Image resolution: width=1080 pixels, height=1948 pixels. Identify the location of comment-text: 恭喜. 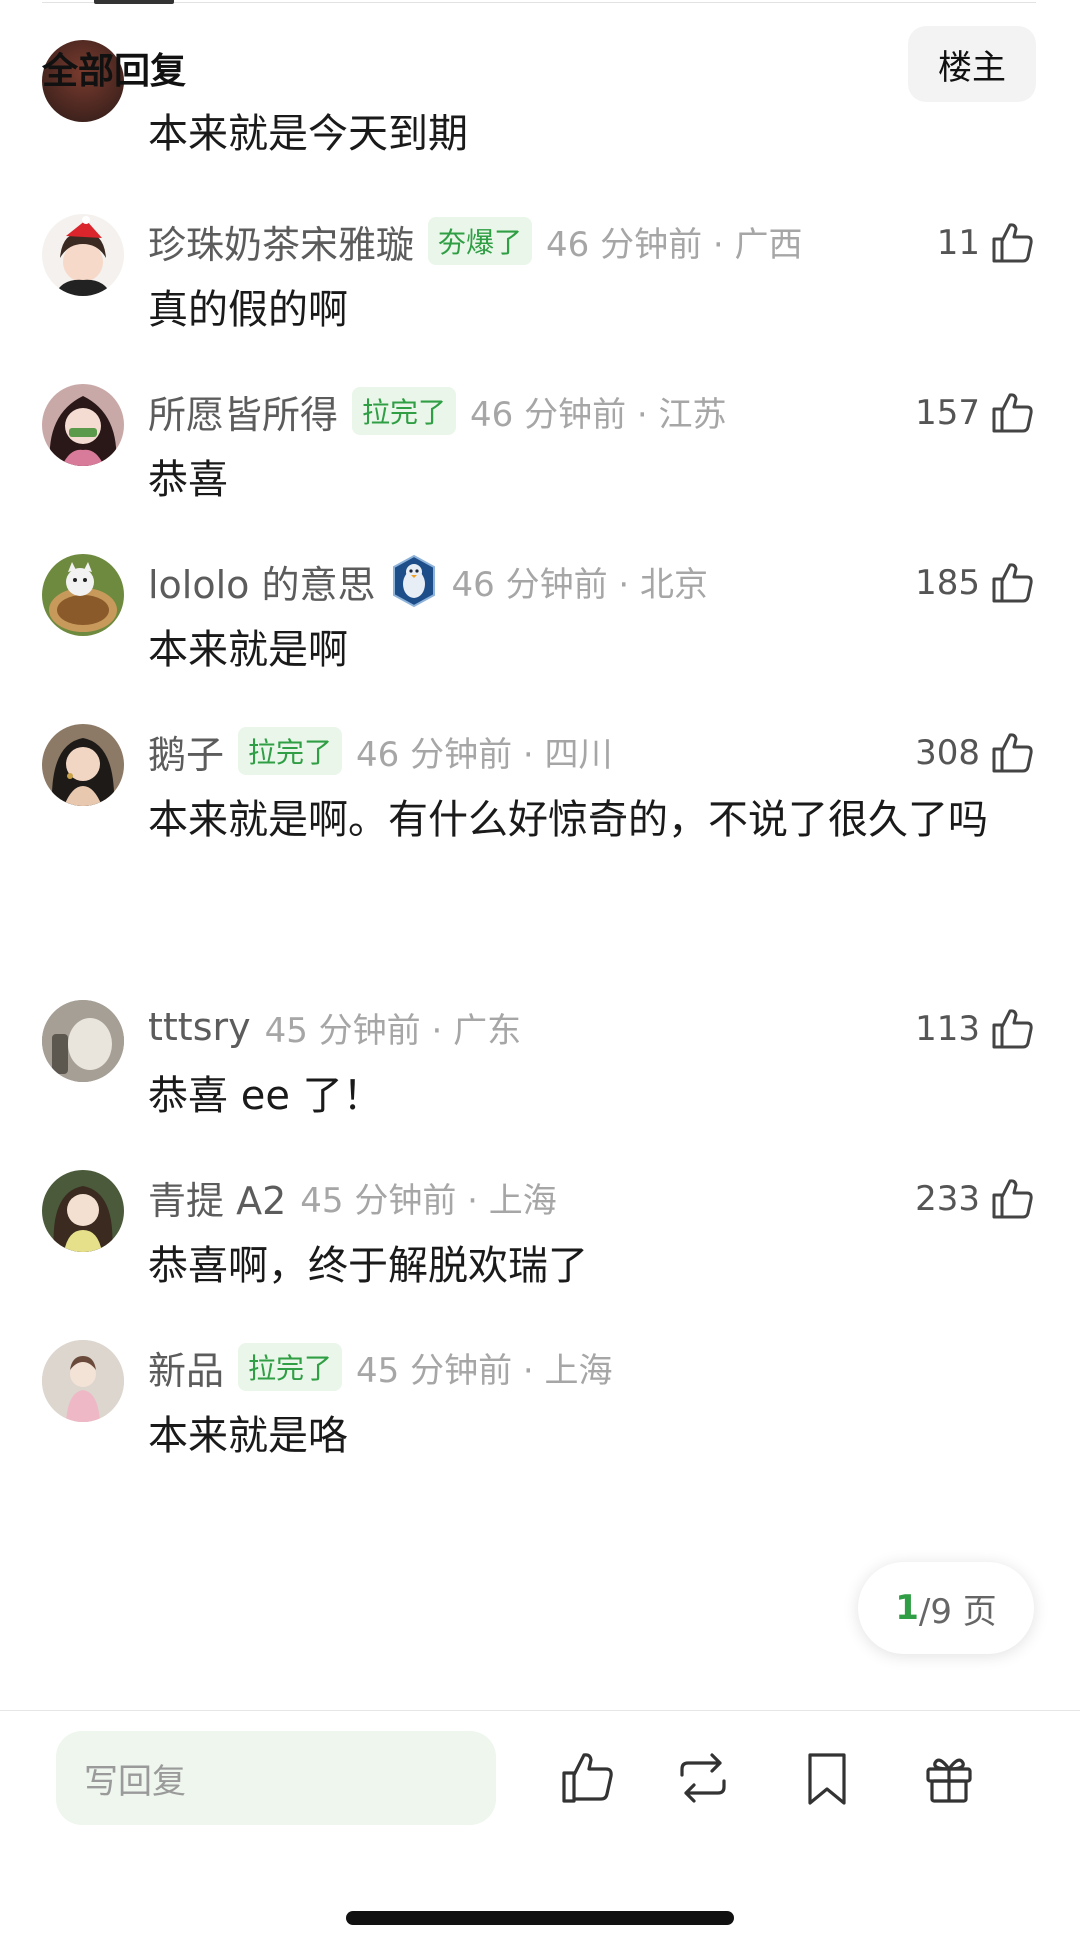
(188, 480).